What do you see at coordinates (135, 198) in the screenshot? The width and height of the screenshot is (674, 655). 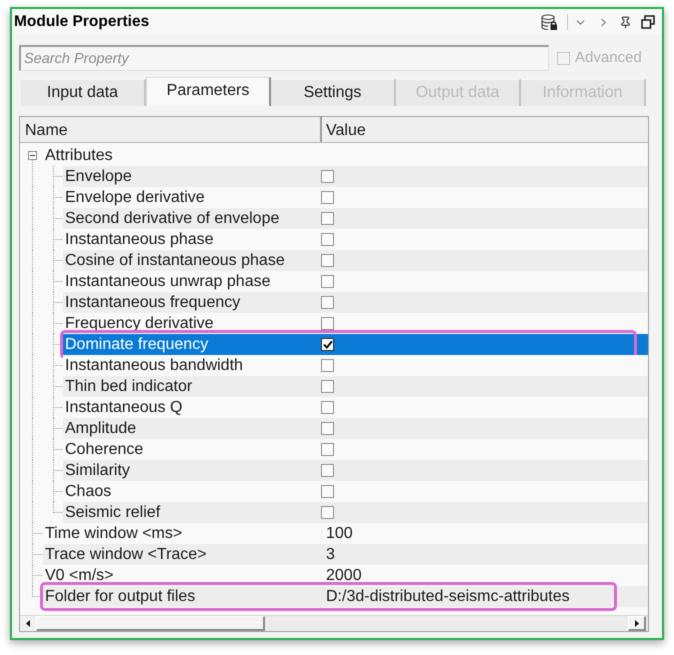 I see `property-name: Envelope derivative` at bounding box center [135, 198].